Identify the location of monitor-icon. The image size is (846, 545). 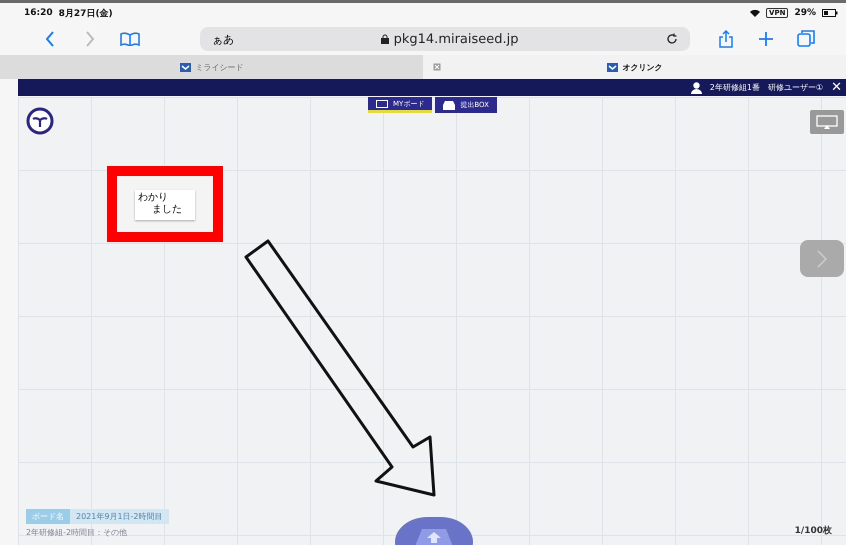
(827, 122).